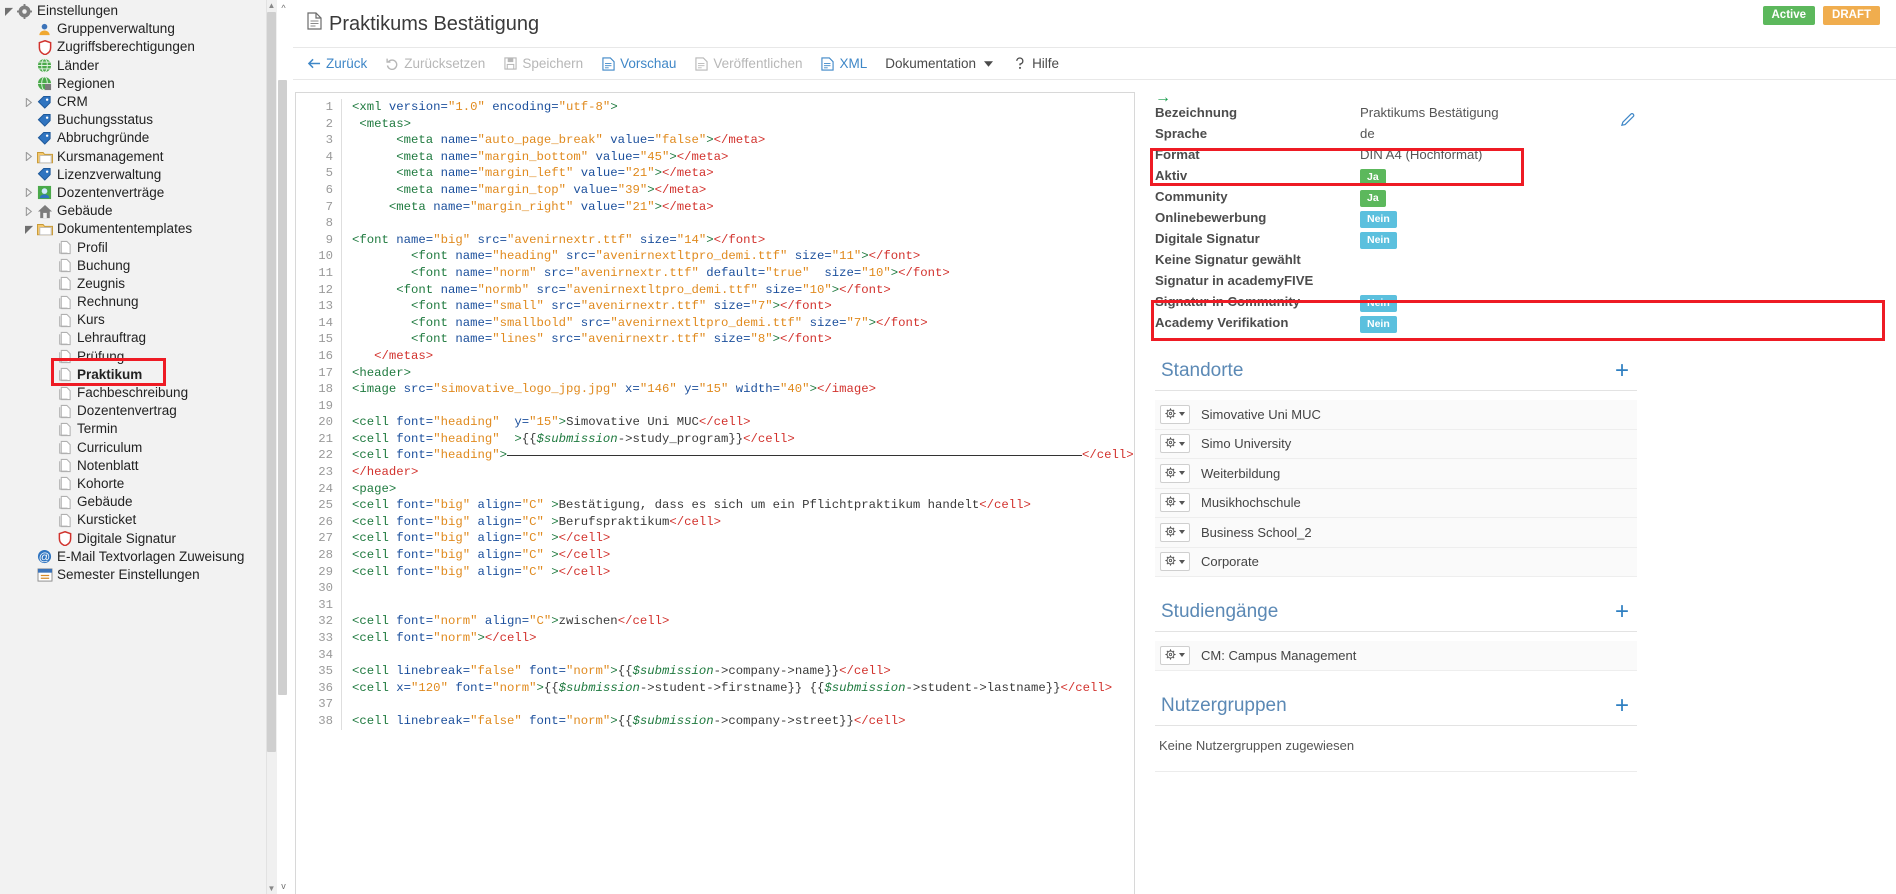  What do you see at coordinates (1396, 562) in the screenshot?
I see `list-item: Corporate` at bounding box center [1396, 562].